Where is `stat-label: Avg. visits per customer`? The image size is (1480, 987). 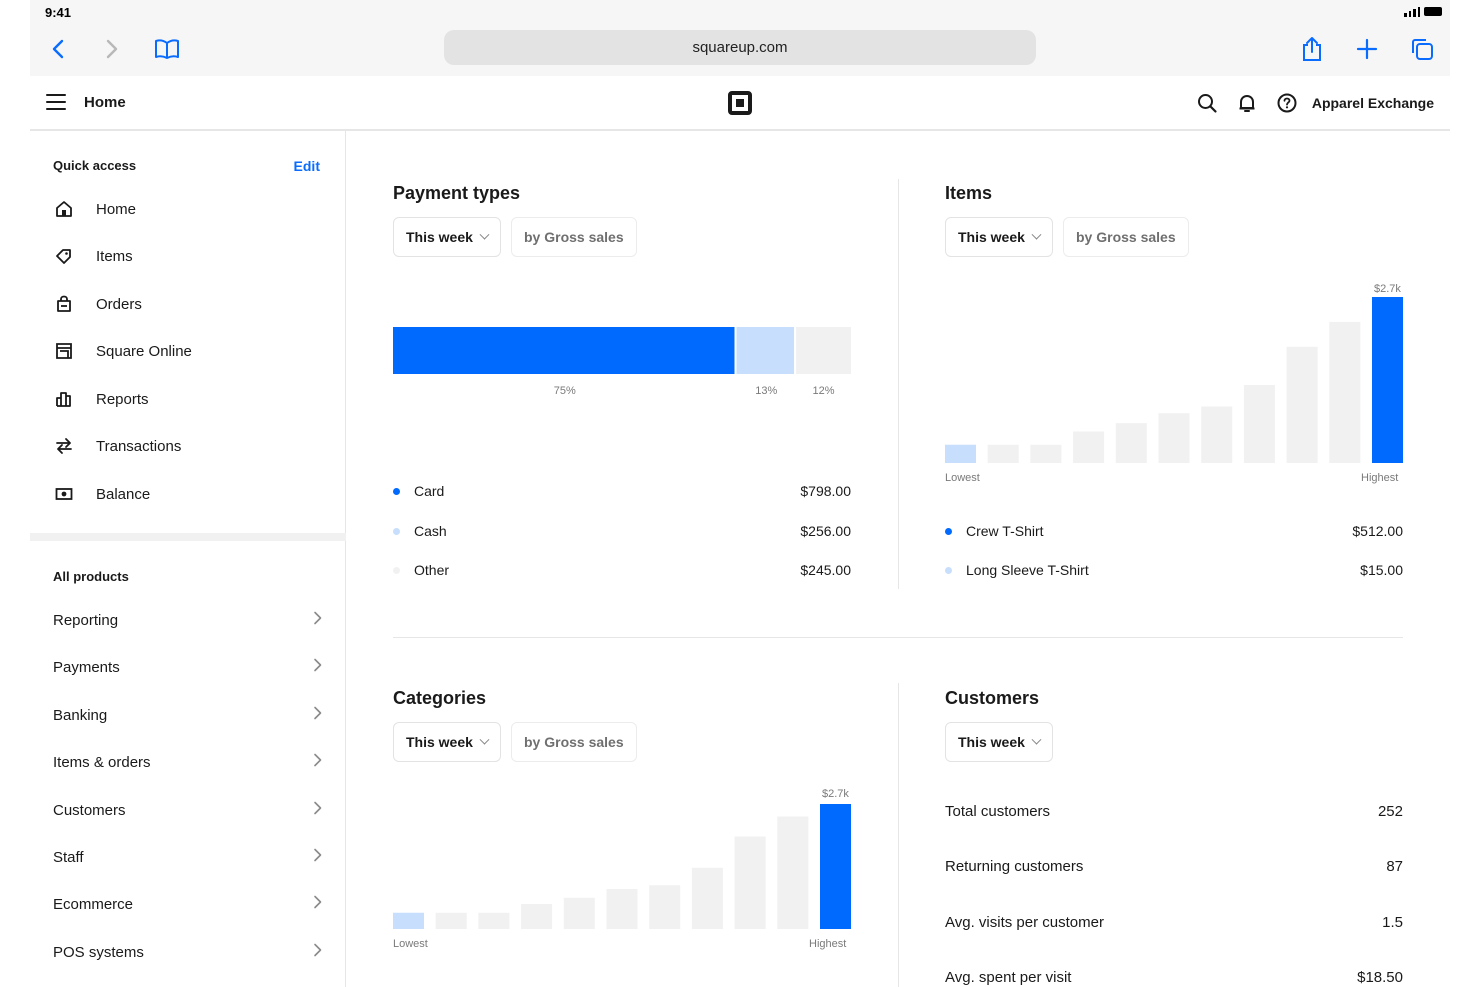 stat-label: Avg. visits per customer is located at coordinates (1024, 922).